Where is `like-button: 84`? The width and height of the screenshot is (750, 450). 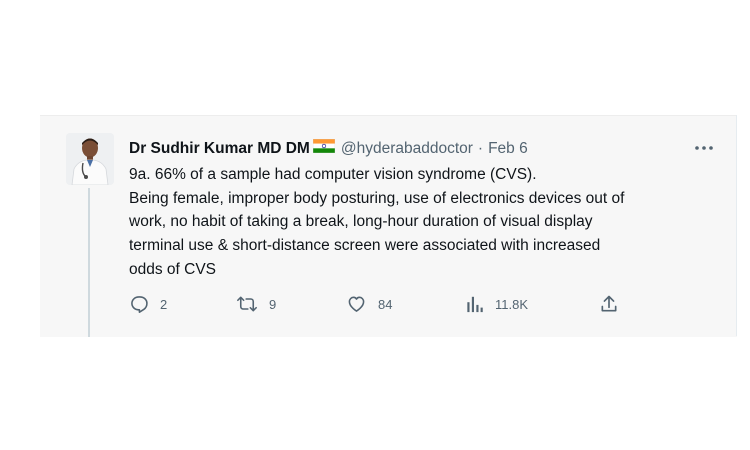 like-button: 84 is located at coordinates (369, 304).